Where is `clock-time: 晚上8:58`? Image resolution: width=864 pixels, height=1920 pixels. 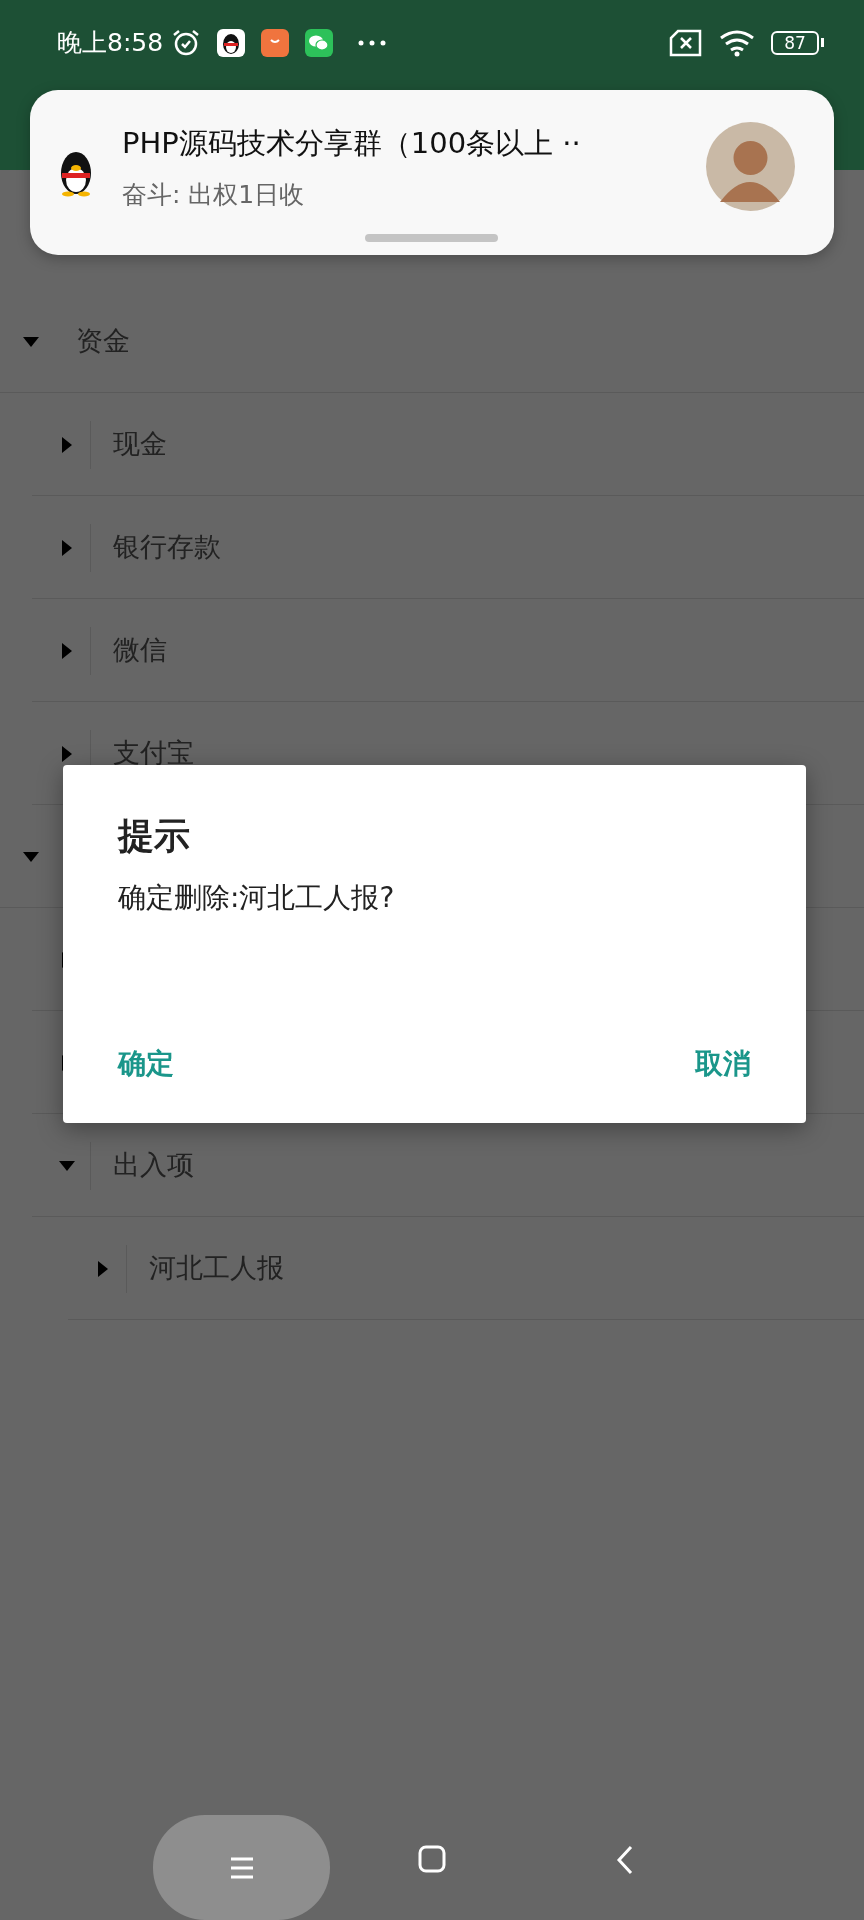 clock-time: 晚上8:58 is located at coordinates (110, 42).